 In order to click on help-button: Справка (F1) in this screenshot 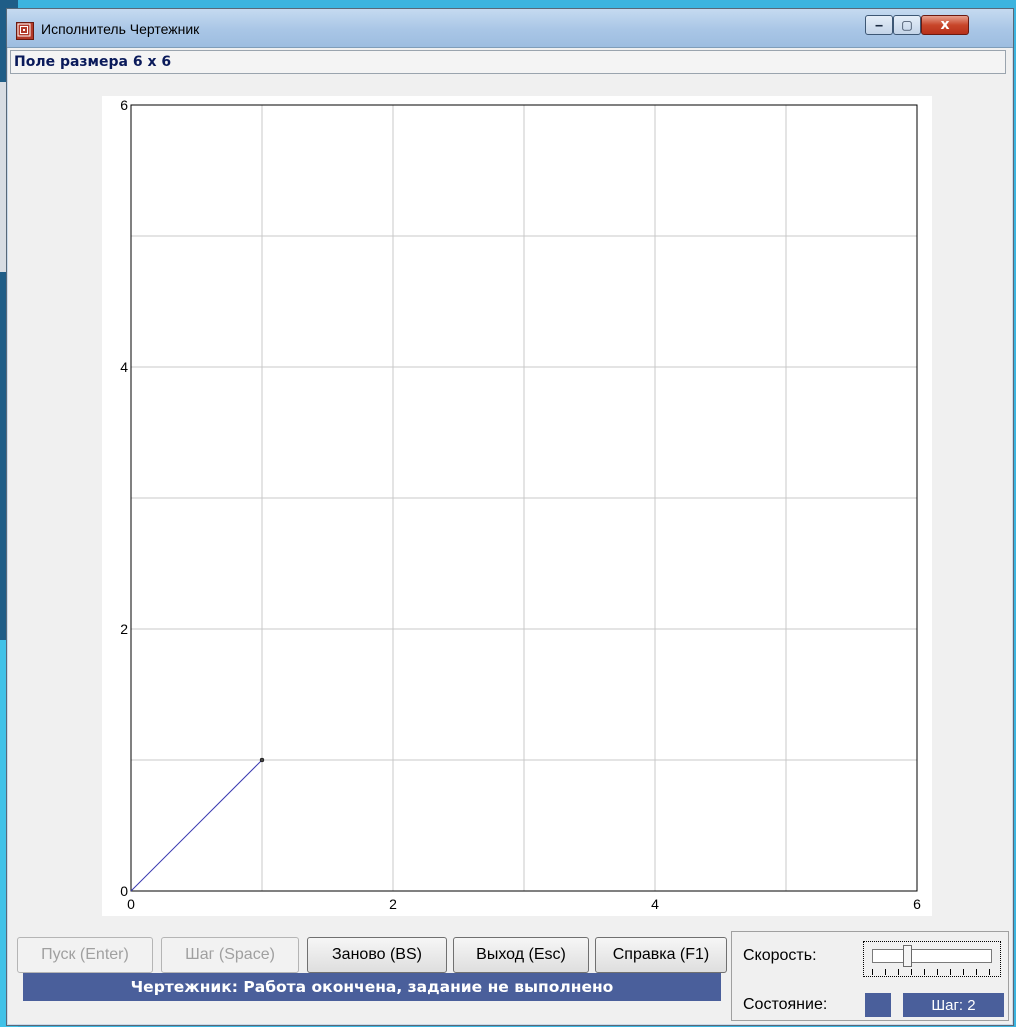, I will do `click(661, 955)`.